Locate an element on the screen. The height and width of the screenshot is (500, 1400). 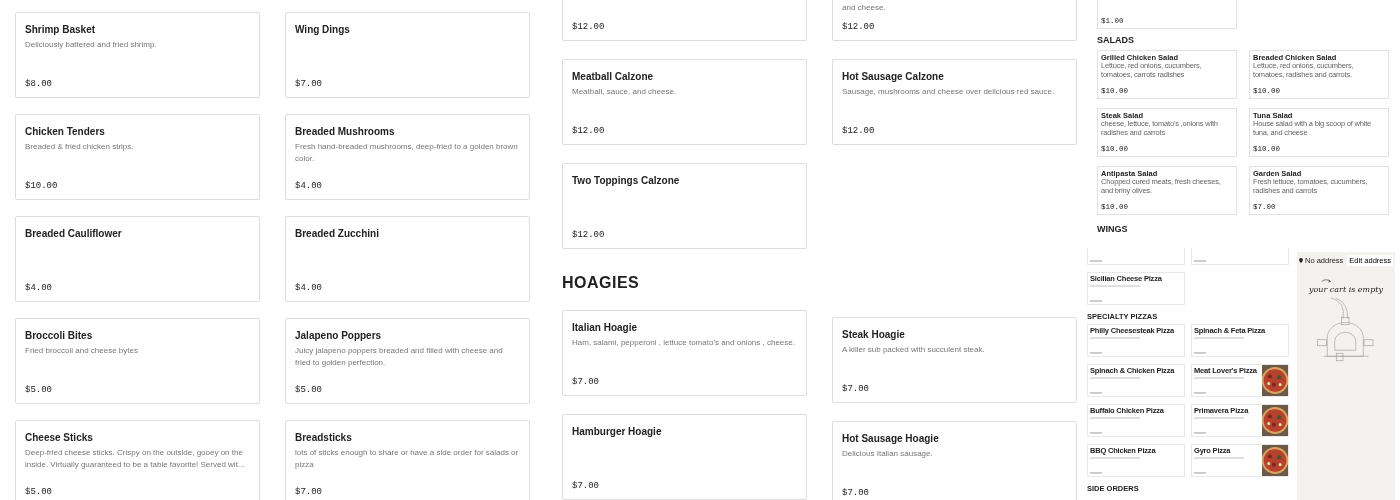
item-name: Breaded Cauliflower is located at coordinates (74, 233).